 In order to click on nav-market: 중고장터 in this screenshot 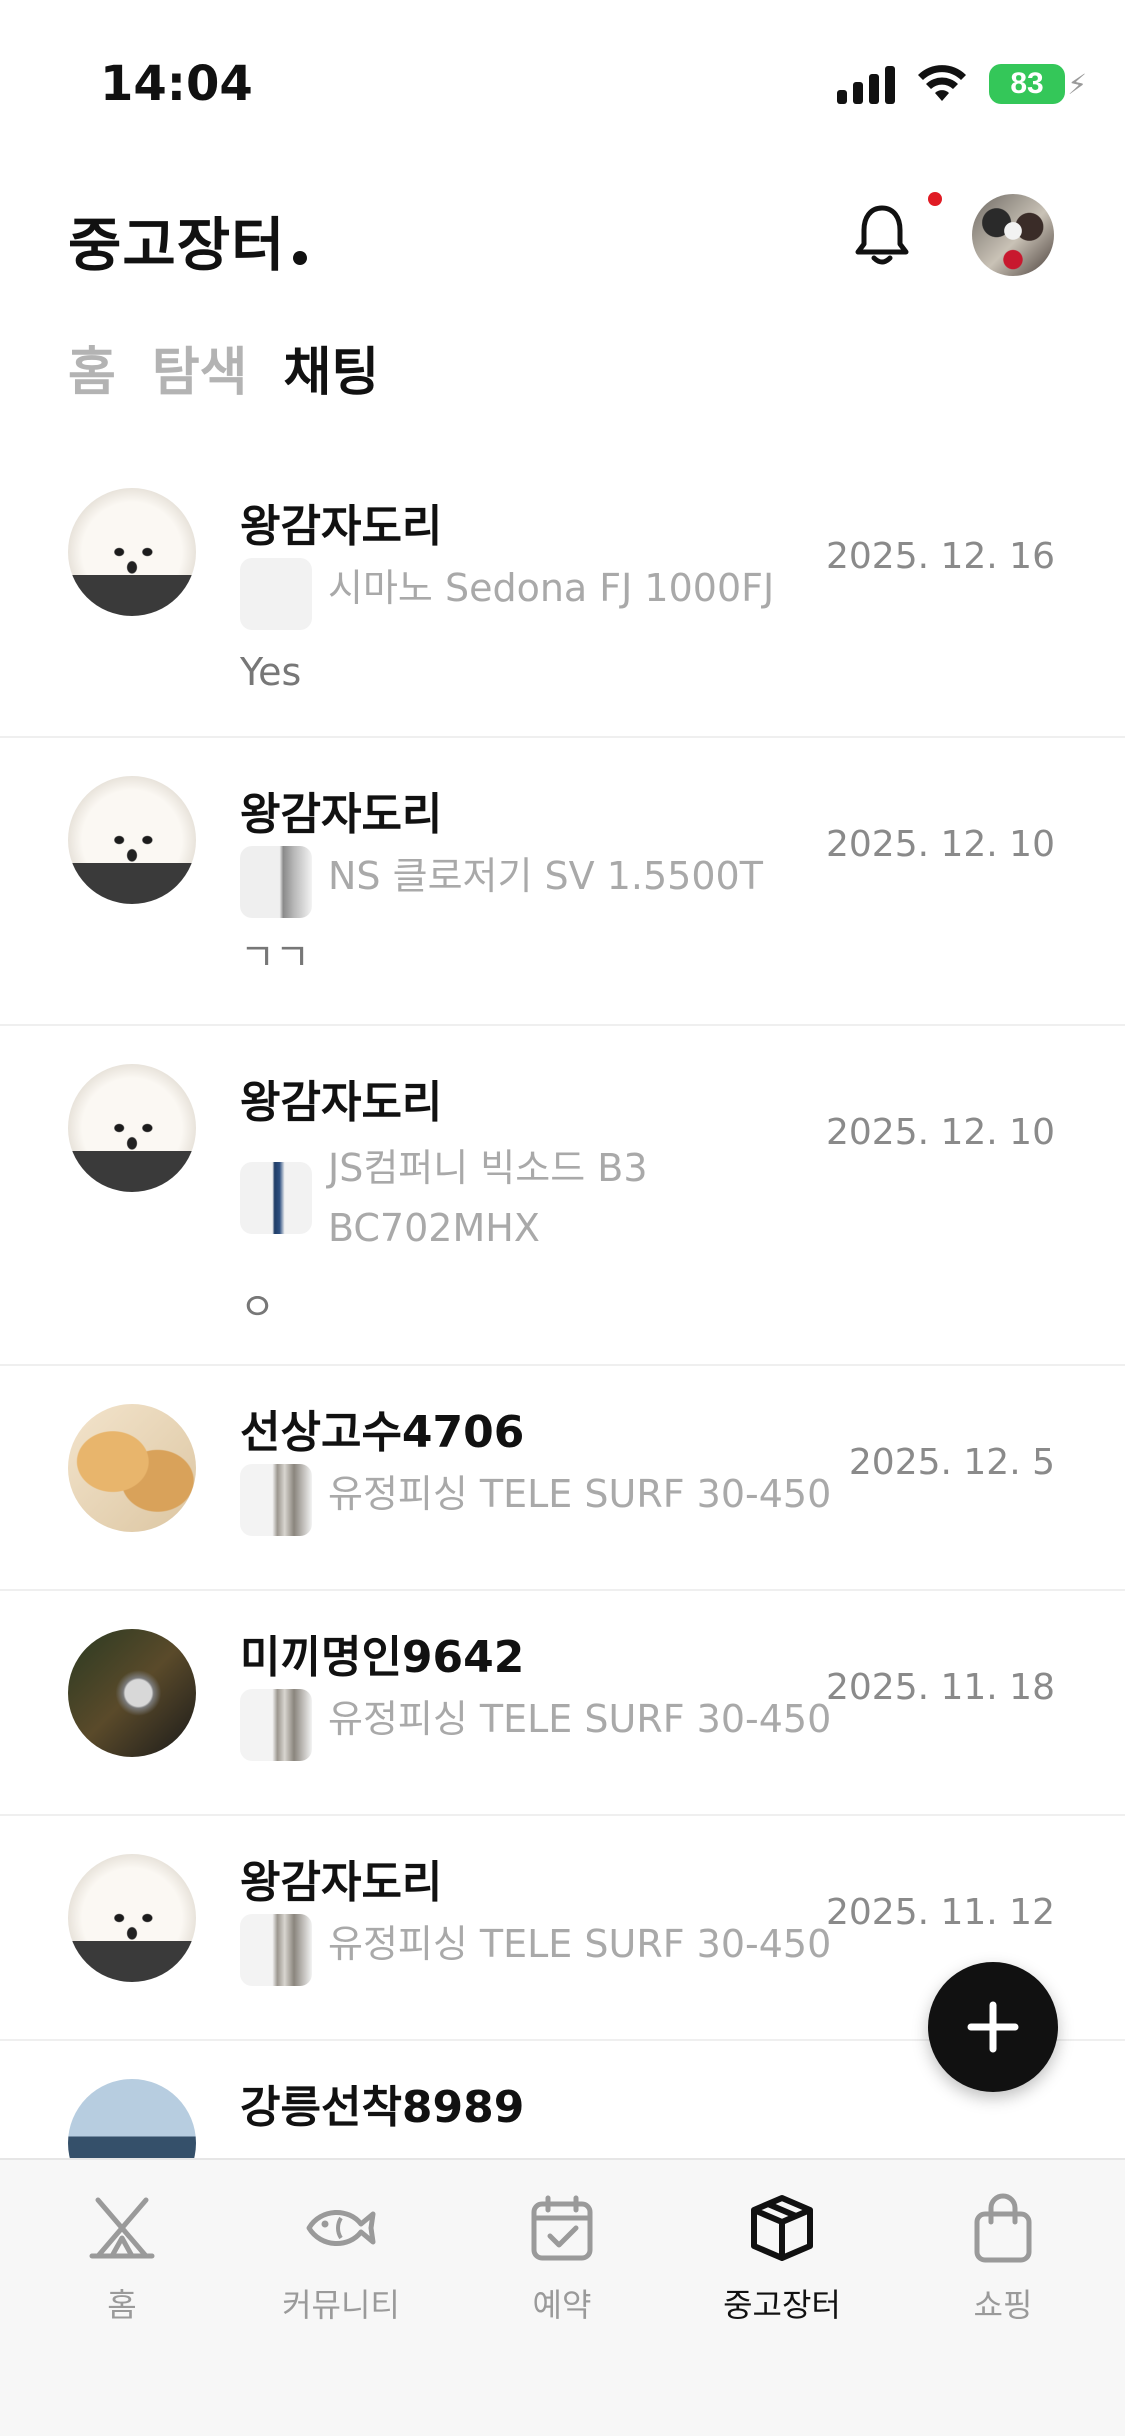, I will do `click(782, 2258)`.